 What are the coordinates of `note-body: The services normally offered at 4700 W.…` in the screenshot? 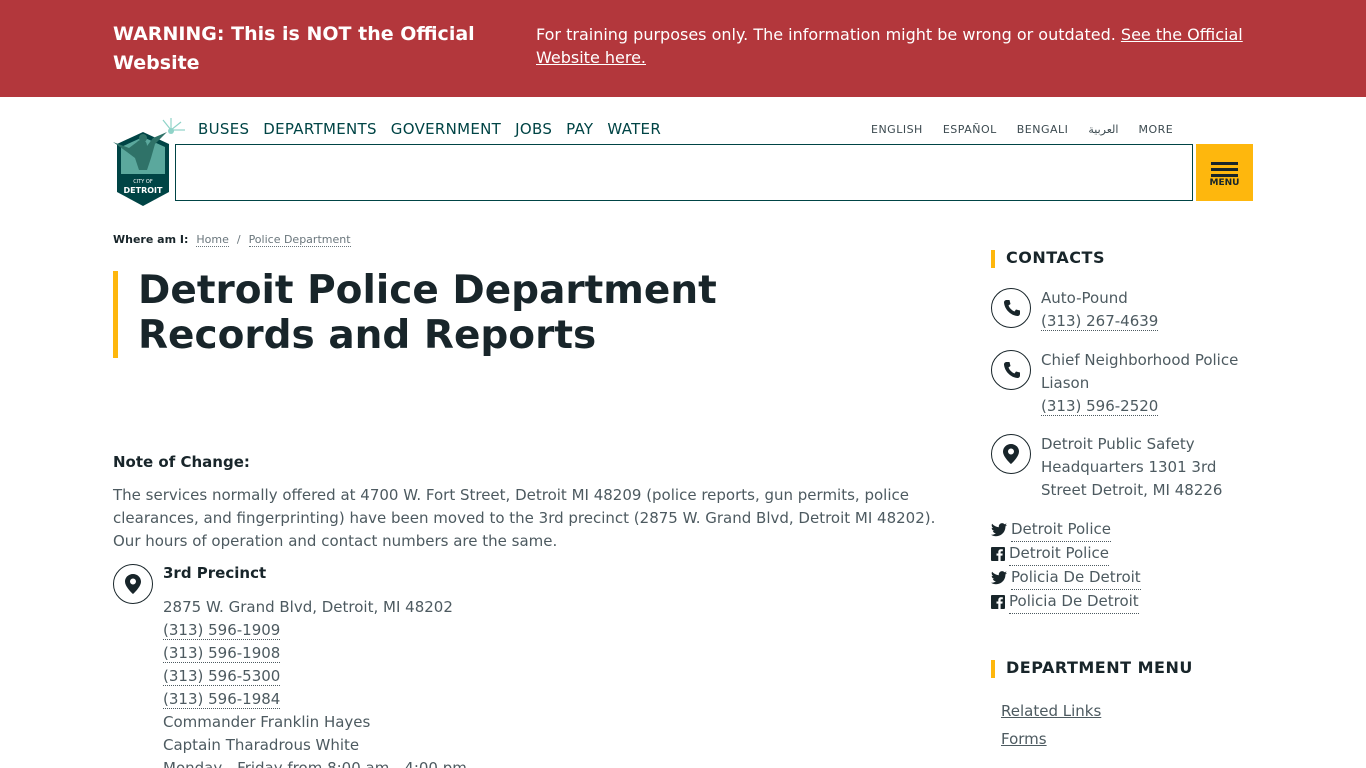 It's located at (524, 518).